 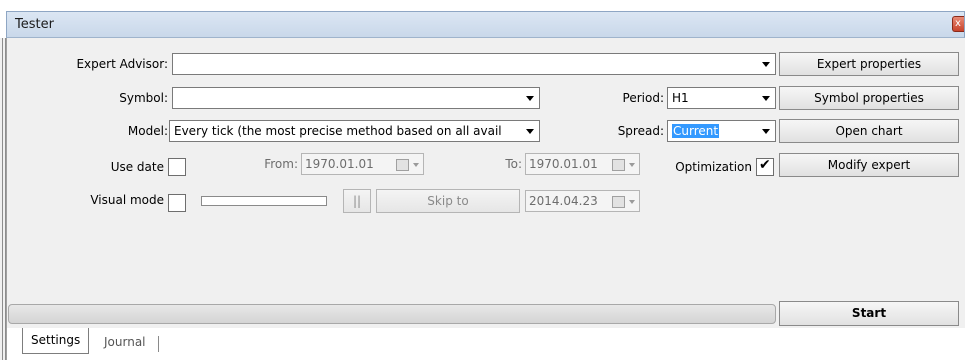 I want to click on left-border-line, so click(x=2, y=199).